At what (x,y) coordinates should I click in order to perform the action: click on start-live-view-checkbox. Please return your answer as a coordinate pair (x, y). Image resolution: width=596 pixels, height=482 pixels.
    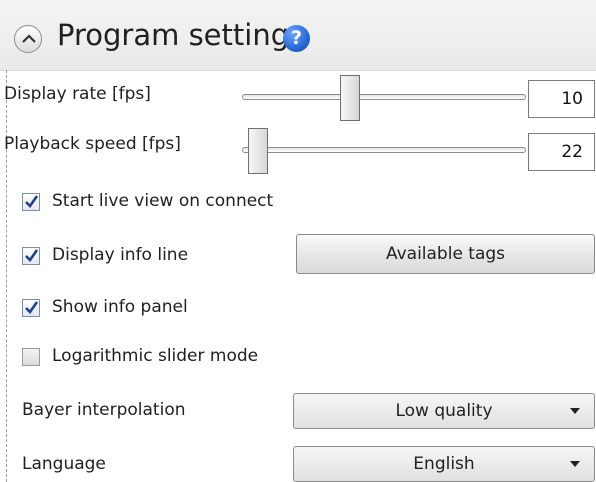
    Looking at the image, I should click on (31, 202).